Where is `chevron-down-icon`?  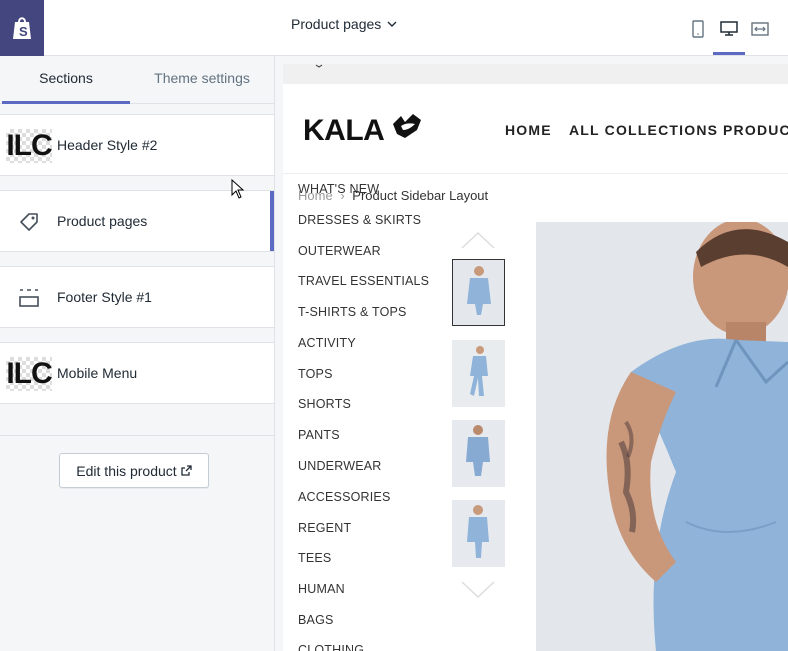
chevron-down-icon is located at coordinates (392, 24).